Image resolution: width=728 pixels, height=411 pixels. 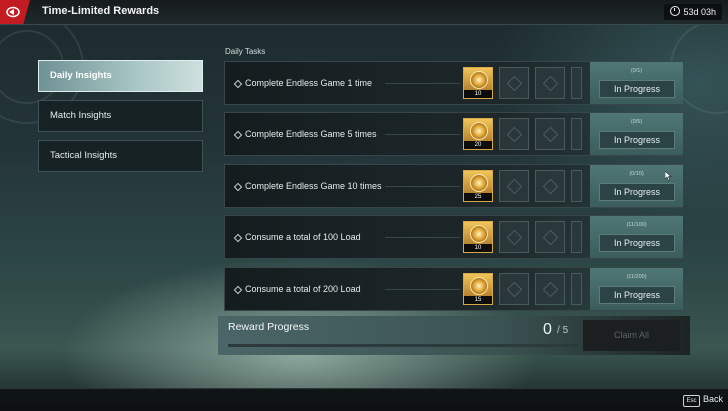 What do you see at coordinates (403, 345) in the screenshot?
I see `reward-progress-bar` at bounding box center [403, 345].